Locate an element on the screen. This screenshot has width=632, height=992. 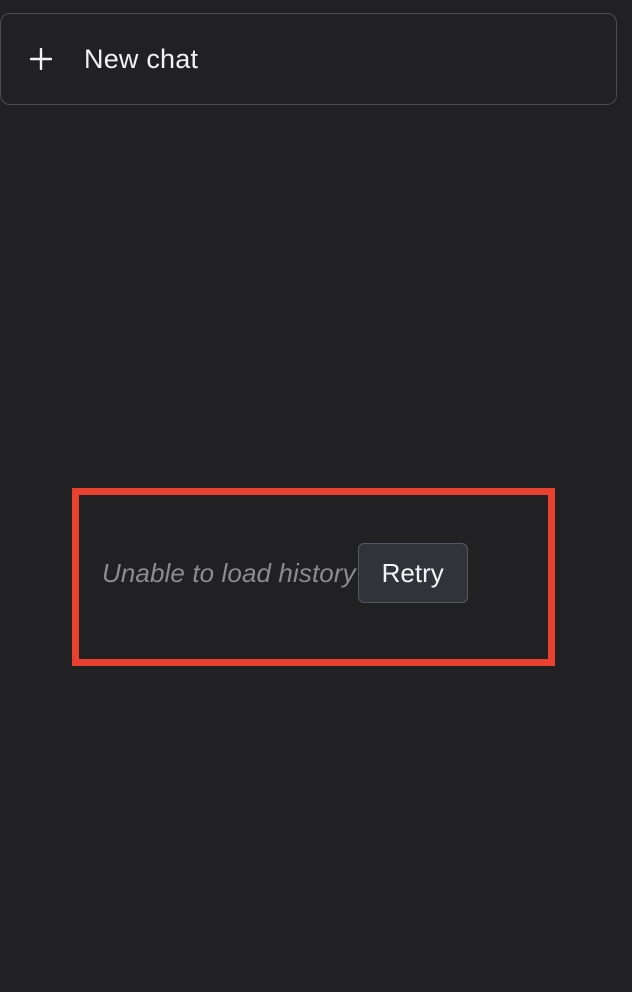
plus-icon is located at coordinates (41, 59).